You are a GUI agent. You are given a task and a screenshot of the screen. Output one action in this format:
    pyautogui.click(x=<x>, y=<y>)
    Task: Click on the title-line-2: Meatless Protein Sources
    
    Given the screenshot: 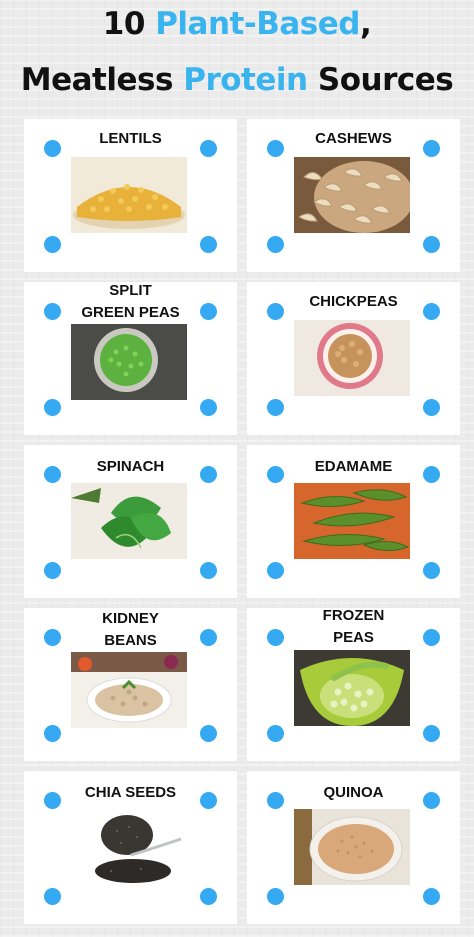 What is the action you would take?
    pyautogui.click(x=237, y=80)
    